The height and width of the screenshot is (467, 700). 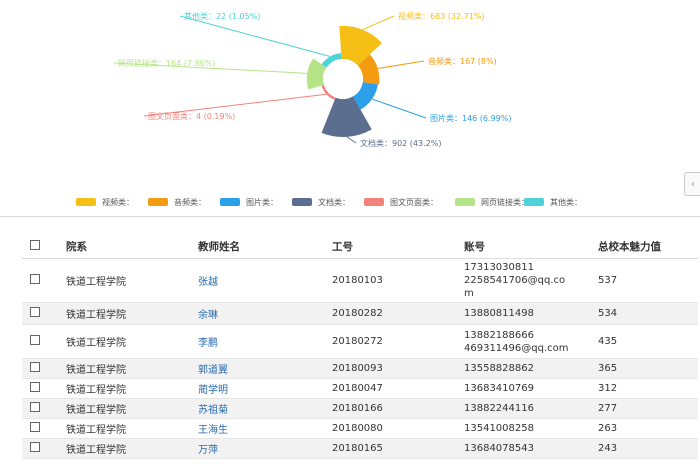 I want to click on cell-teacher-name: 王海生, so click(x=265, y=428).